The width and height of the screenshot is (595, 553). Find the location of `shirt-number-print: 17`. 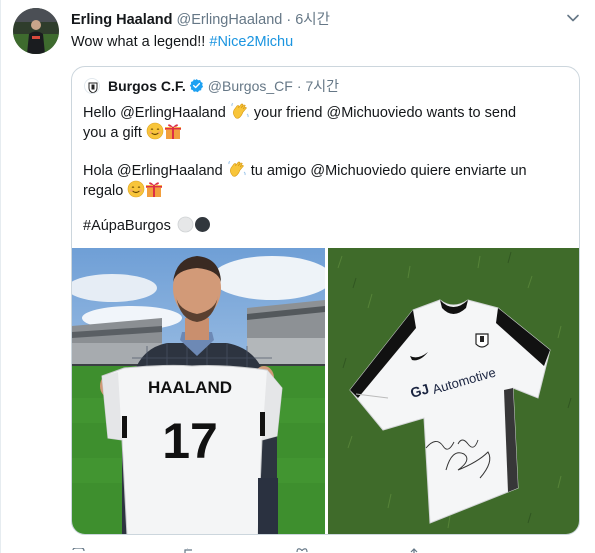

shirt-number-print: 17 is located at coordinates (190, 441).